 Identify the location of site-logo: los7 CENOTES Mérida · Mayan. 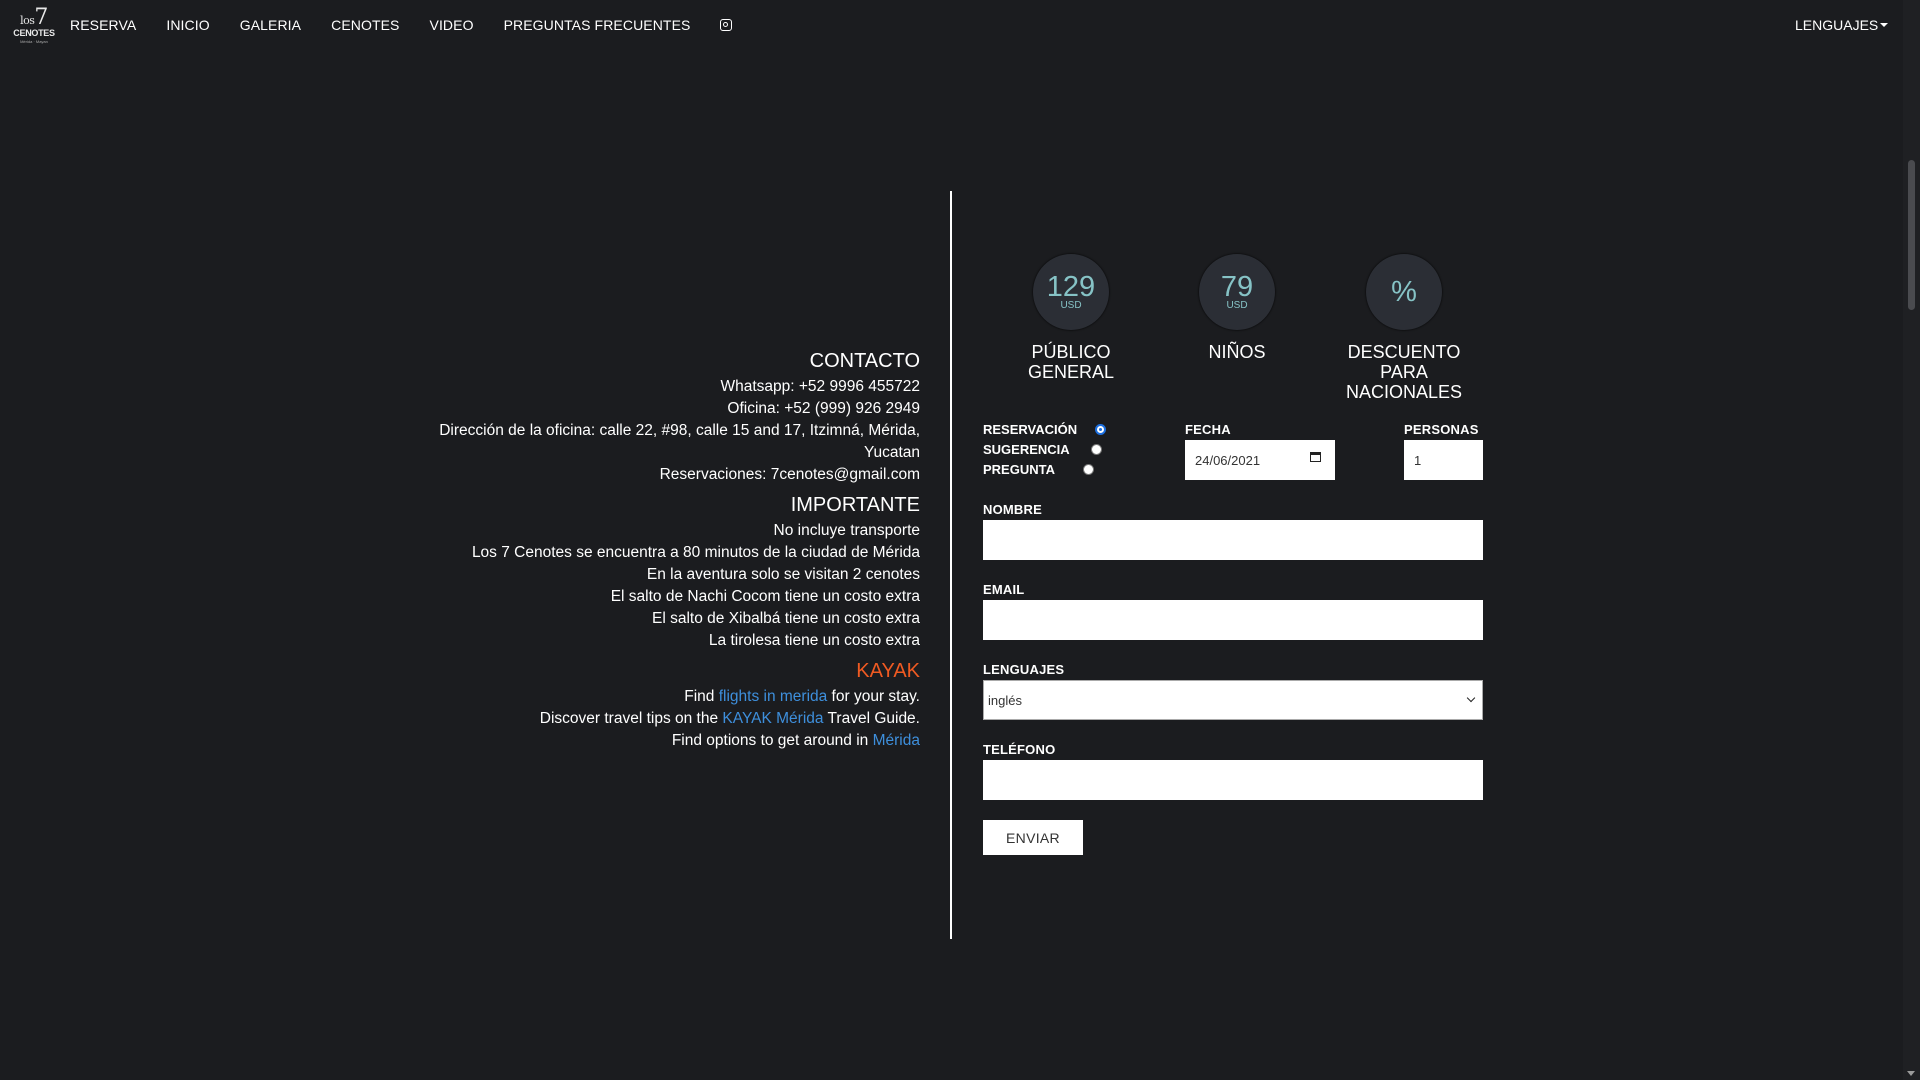
(34, 25).